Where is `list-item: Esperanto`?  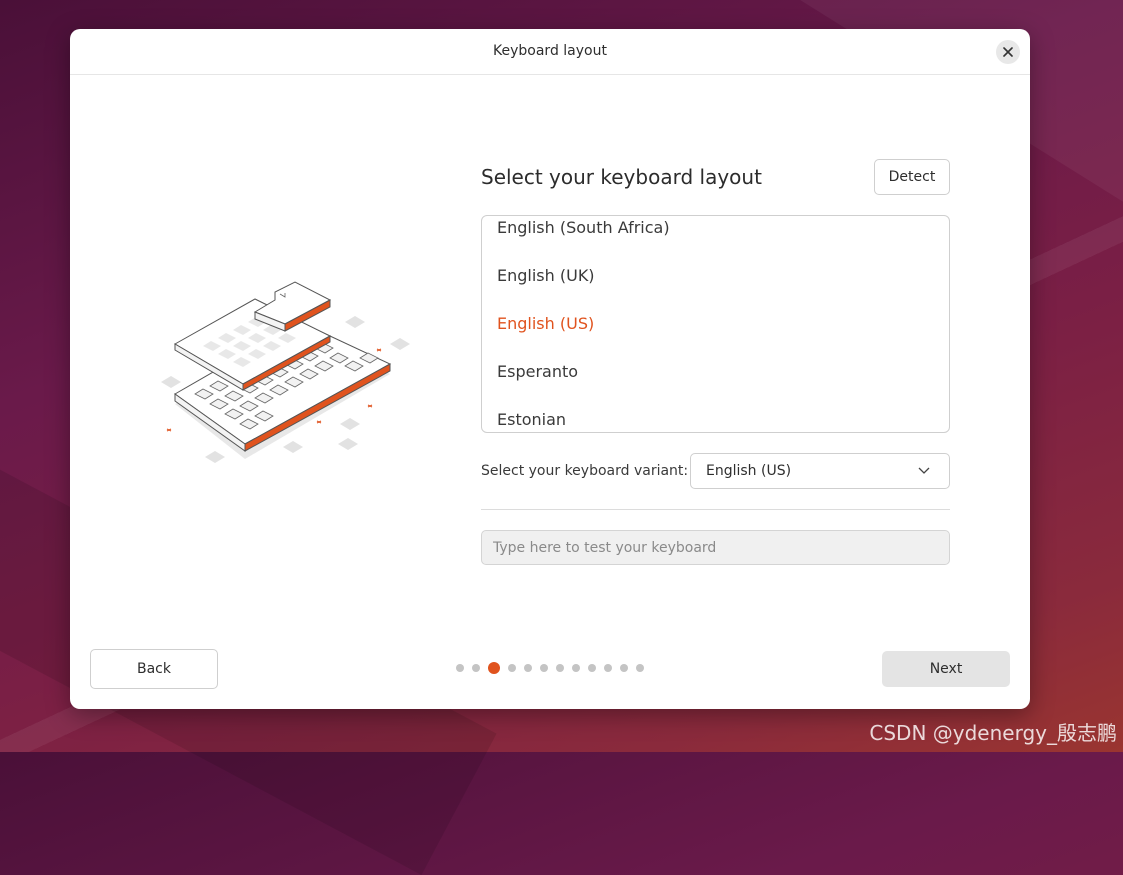
list-item: Esperanto is located at coordinates (537, 371).